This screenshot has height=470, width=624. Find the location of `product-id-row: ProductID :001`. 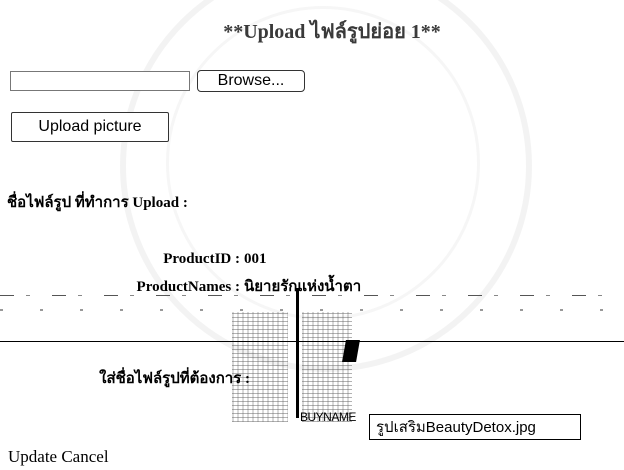

product-id-row: ProductID :001 is located at coordinates (200, 259).